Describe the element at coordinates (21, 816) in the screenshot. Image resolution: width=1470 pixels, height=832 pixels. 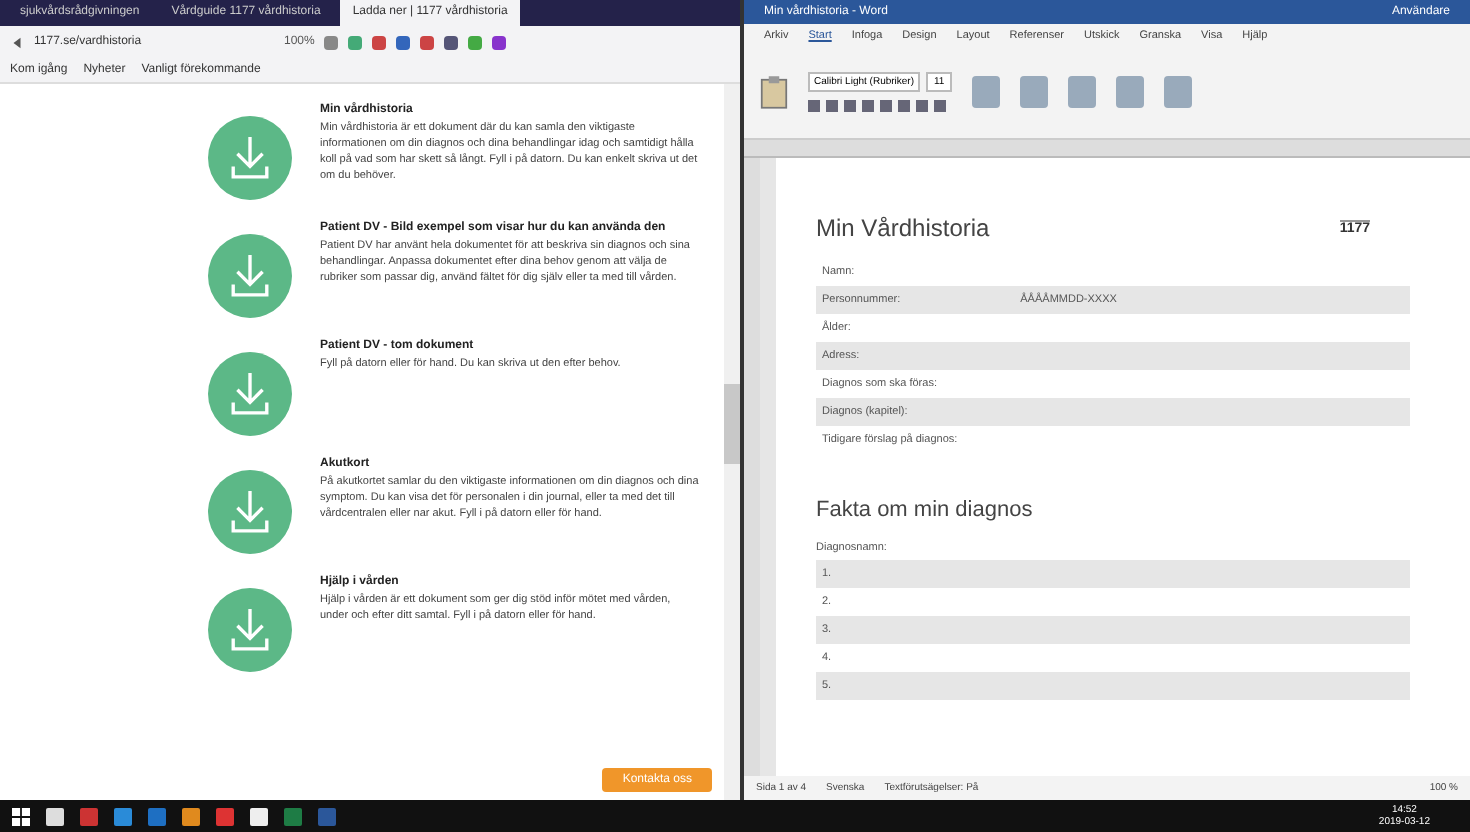
I see `windows-icon` at that location.